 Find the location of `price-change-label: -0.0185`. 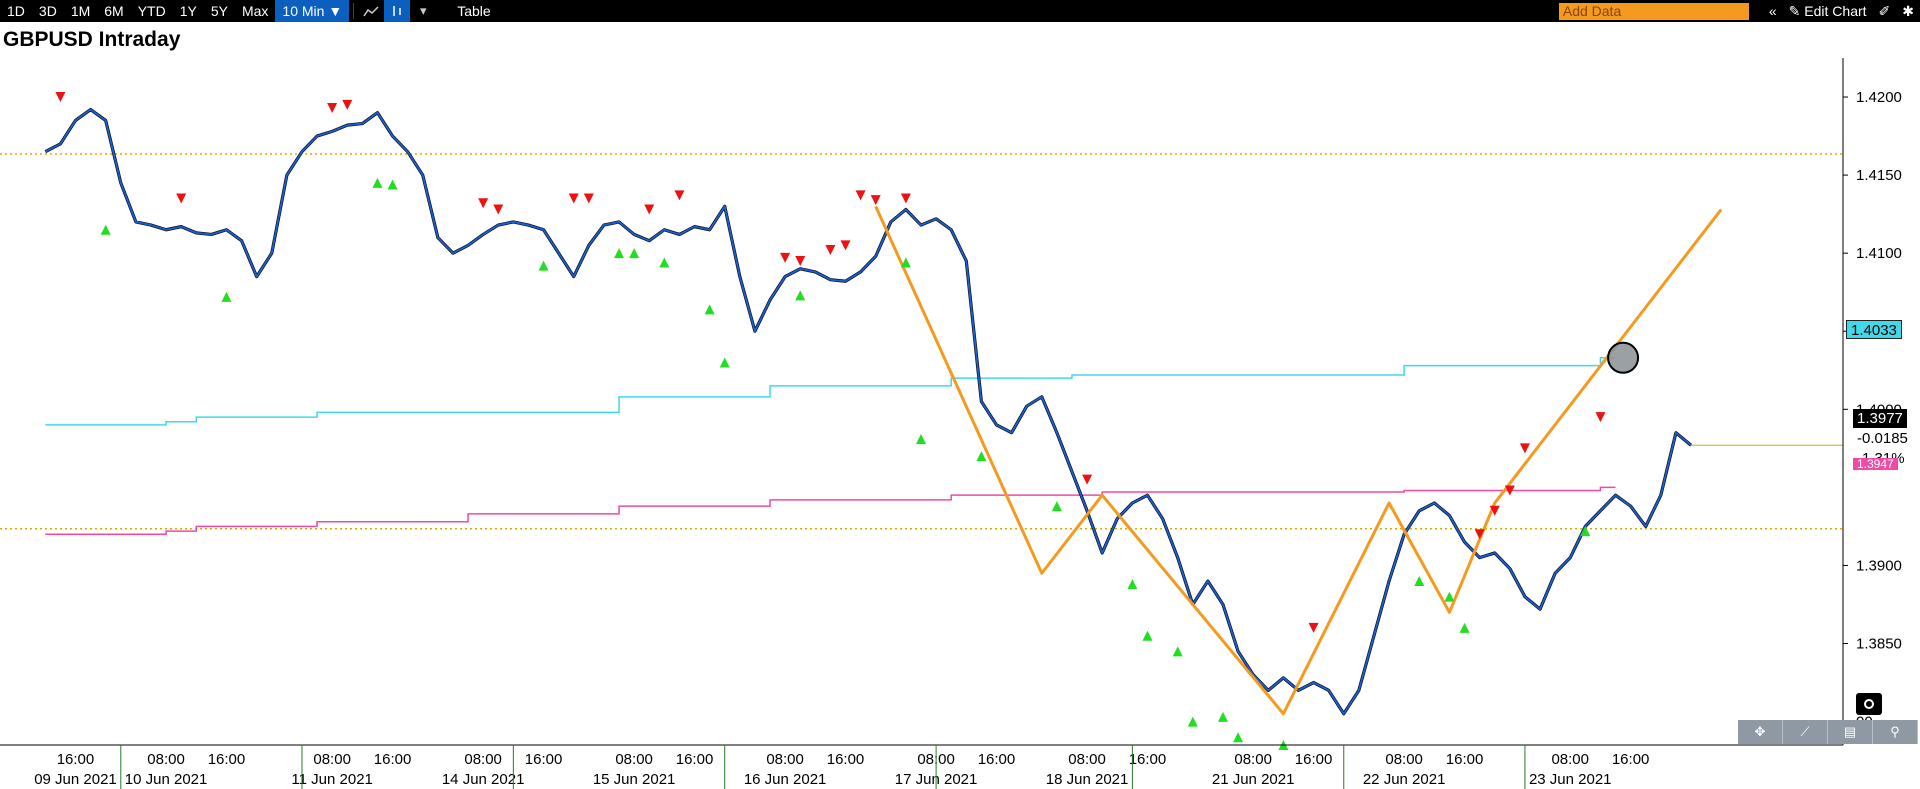

price-change-label: -0.0185 is located at coordinates (1882, 438).